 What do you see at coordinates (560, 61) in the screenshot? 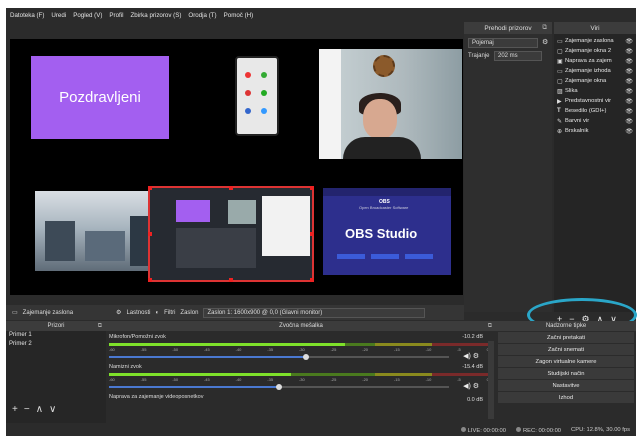
I see `camera-icon: ▣` at bounding box center [560, 61].